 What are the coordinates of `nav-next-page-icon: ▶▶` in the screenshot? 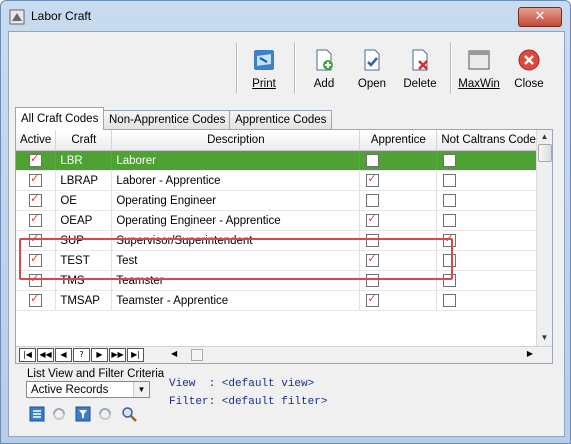 It's located at (117, 355).